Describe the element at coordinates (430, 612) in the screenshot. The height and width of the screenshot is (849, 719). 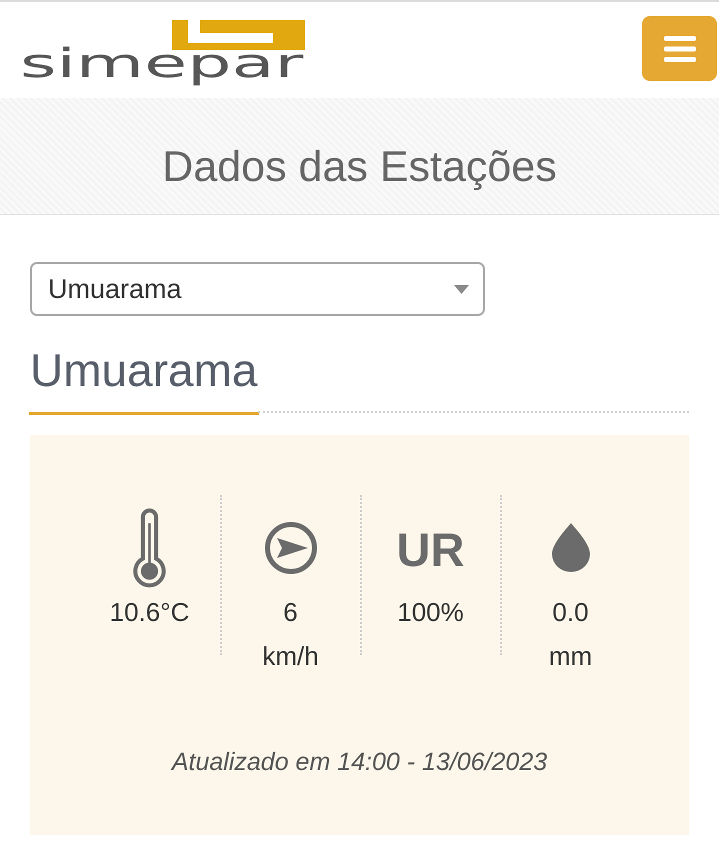
I see `reading-value: 100%` at that location.